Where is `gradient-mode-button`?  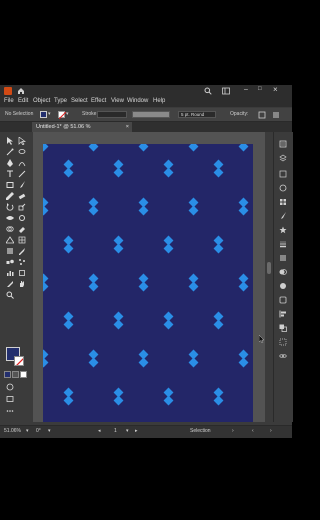
gradient-mode-button is located at coordinates (15, 374).